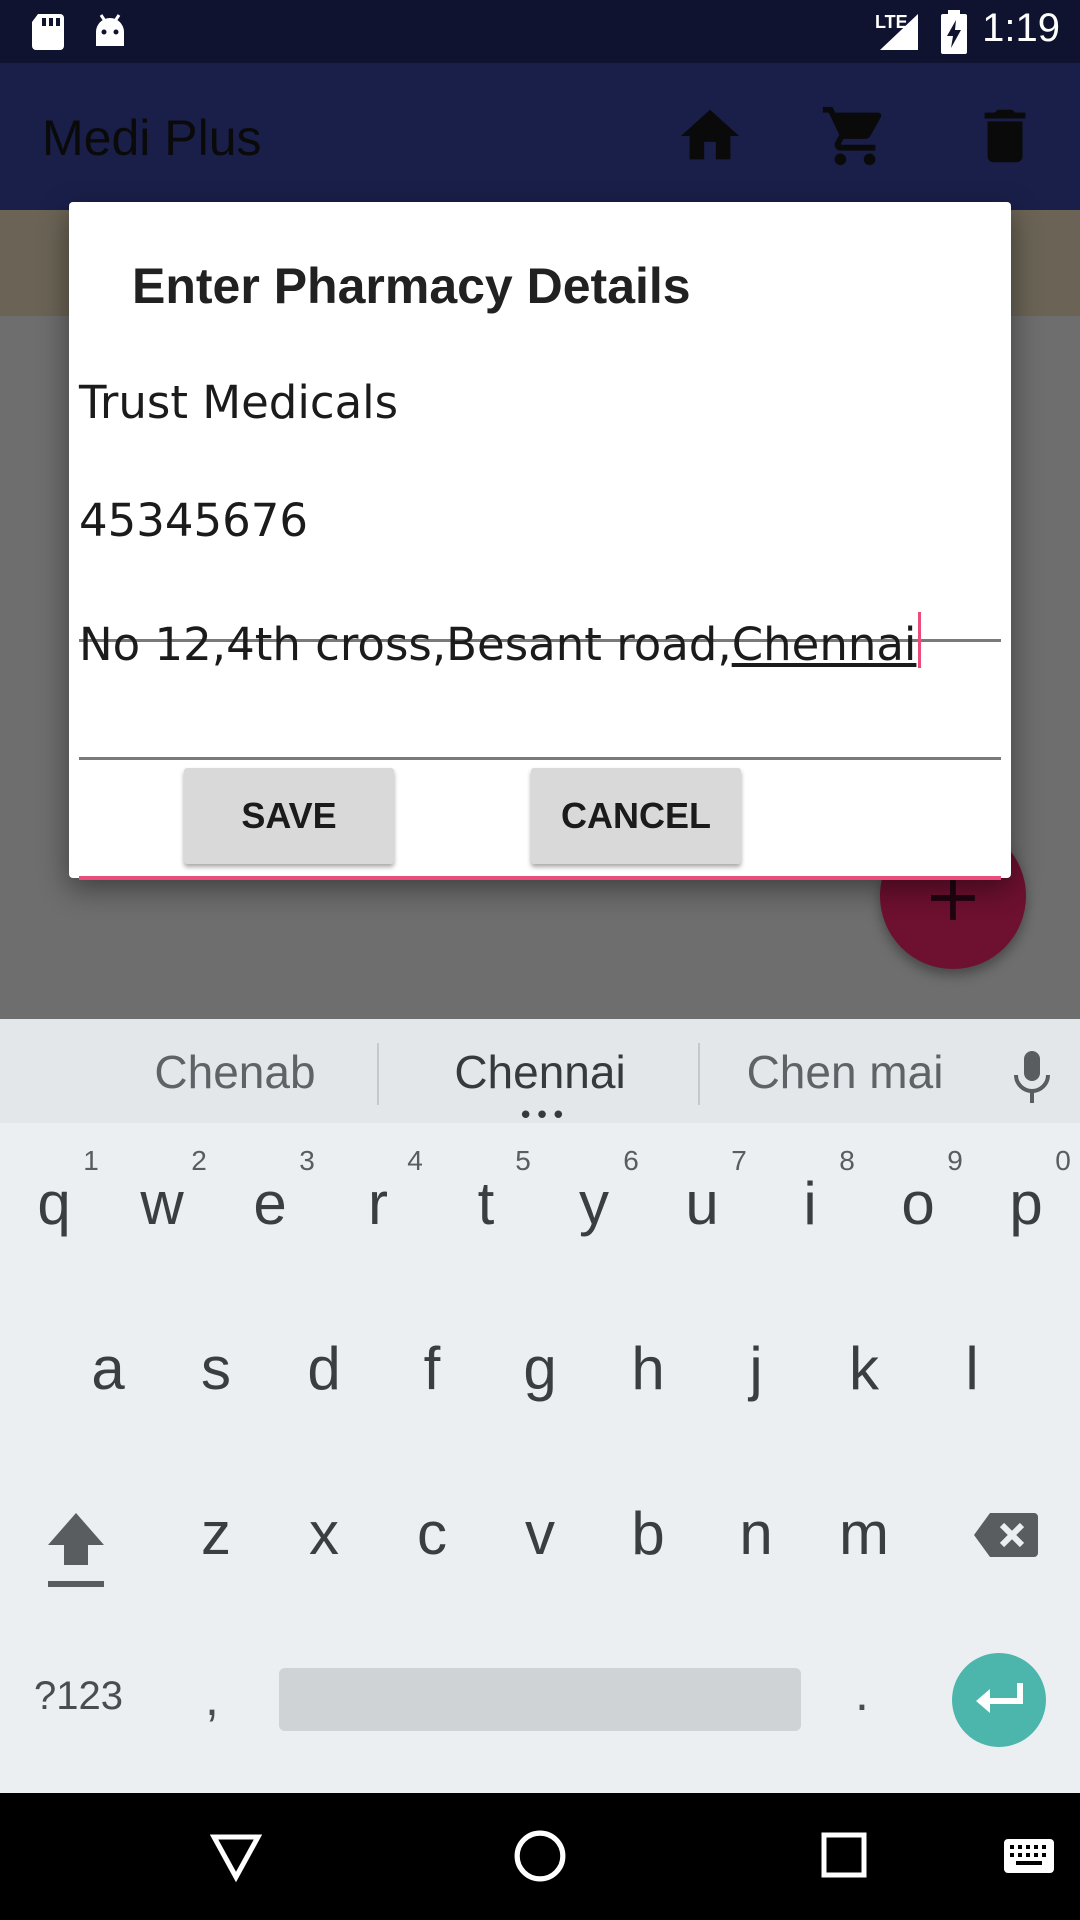 This screenshot has width=1080, height=1920. I want to click on key-u: u, so click(702, 1203).